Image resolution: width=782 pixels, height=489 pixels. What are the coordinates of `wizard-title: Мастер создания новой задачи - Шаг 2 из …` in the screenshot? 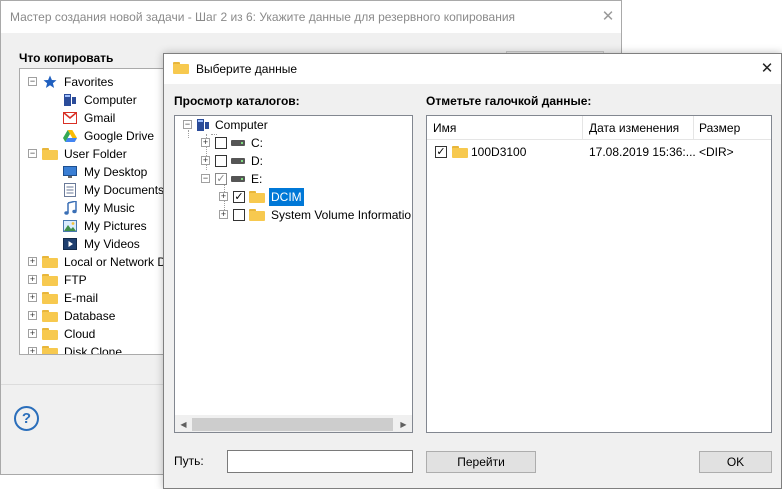 It's located at (263, 17).